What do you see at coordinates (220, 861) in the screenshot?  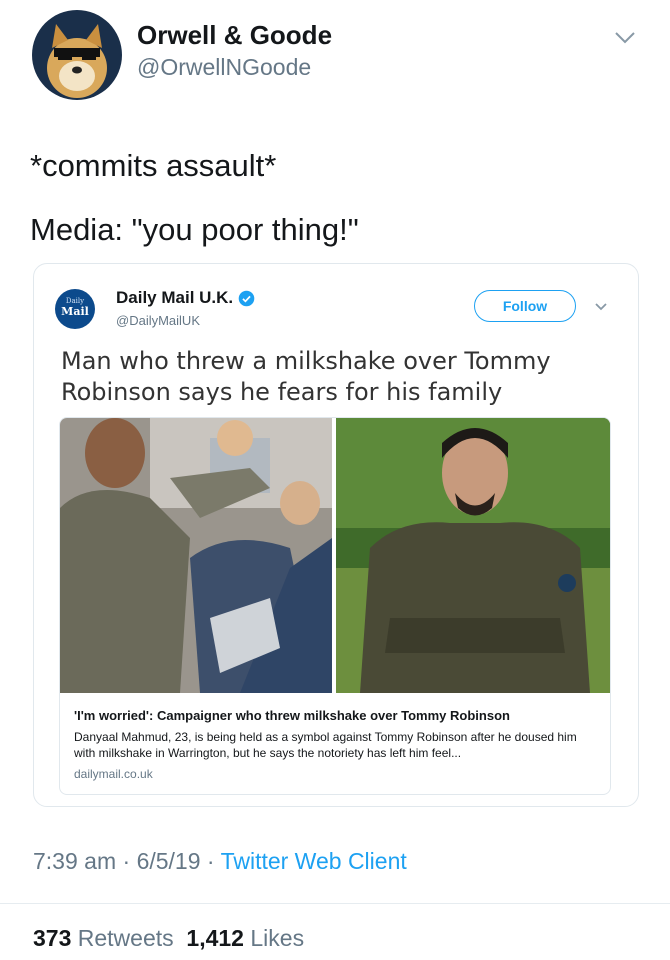 I see `tweet-timestamp-row: 7:39 am · 6/5/19 · Twitter Web Client` at bounding box center [220, 861].